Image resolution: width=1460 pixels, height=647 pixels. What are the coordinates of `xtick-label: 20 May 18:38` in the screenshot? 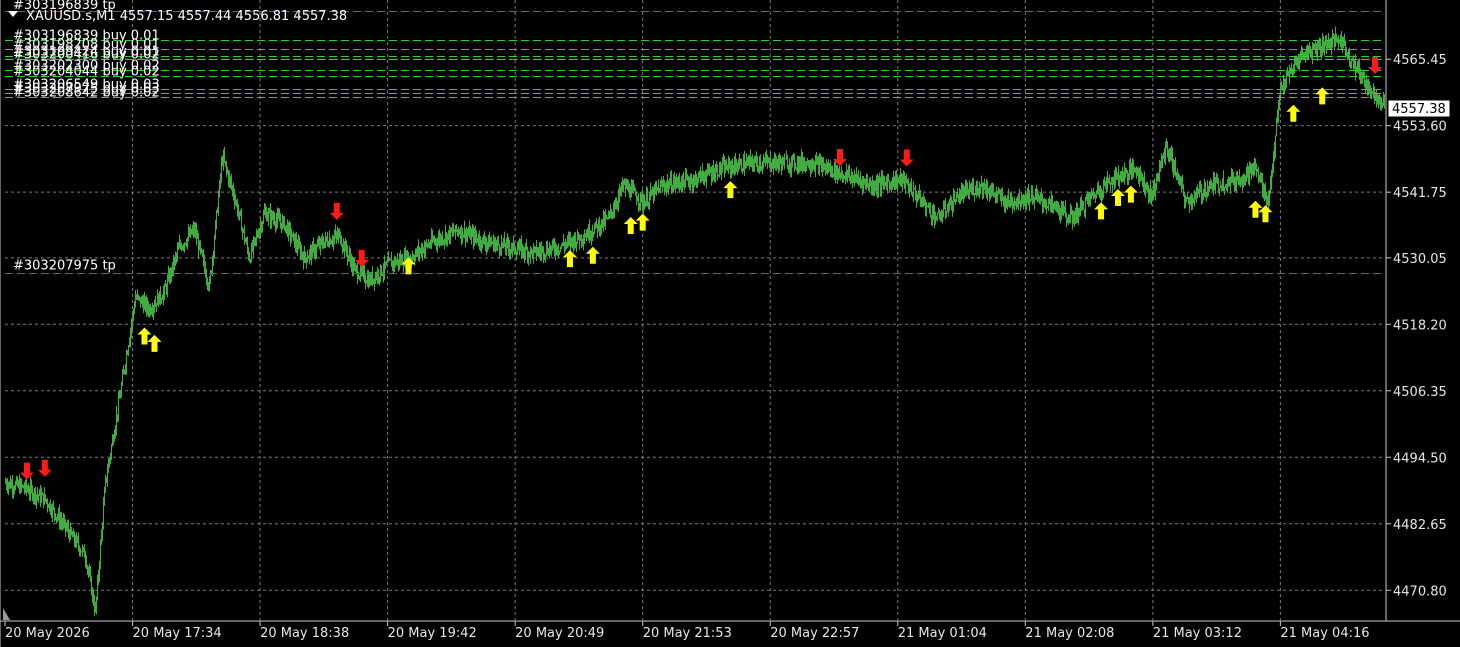 It's located at (304, 633).